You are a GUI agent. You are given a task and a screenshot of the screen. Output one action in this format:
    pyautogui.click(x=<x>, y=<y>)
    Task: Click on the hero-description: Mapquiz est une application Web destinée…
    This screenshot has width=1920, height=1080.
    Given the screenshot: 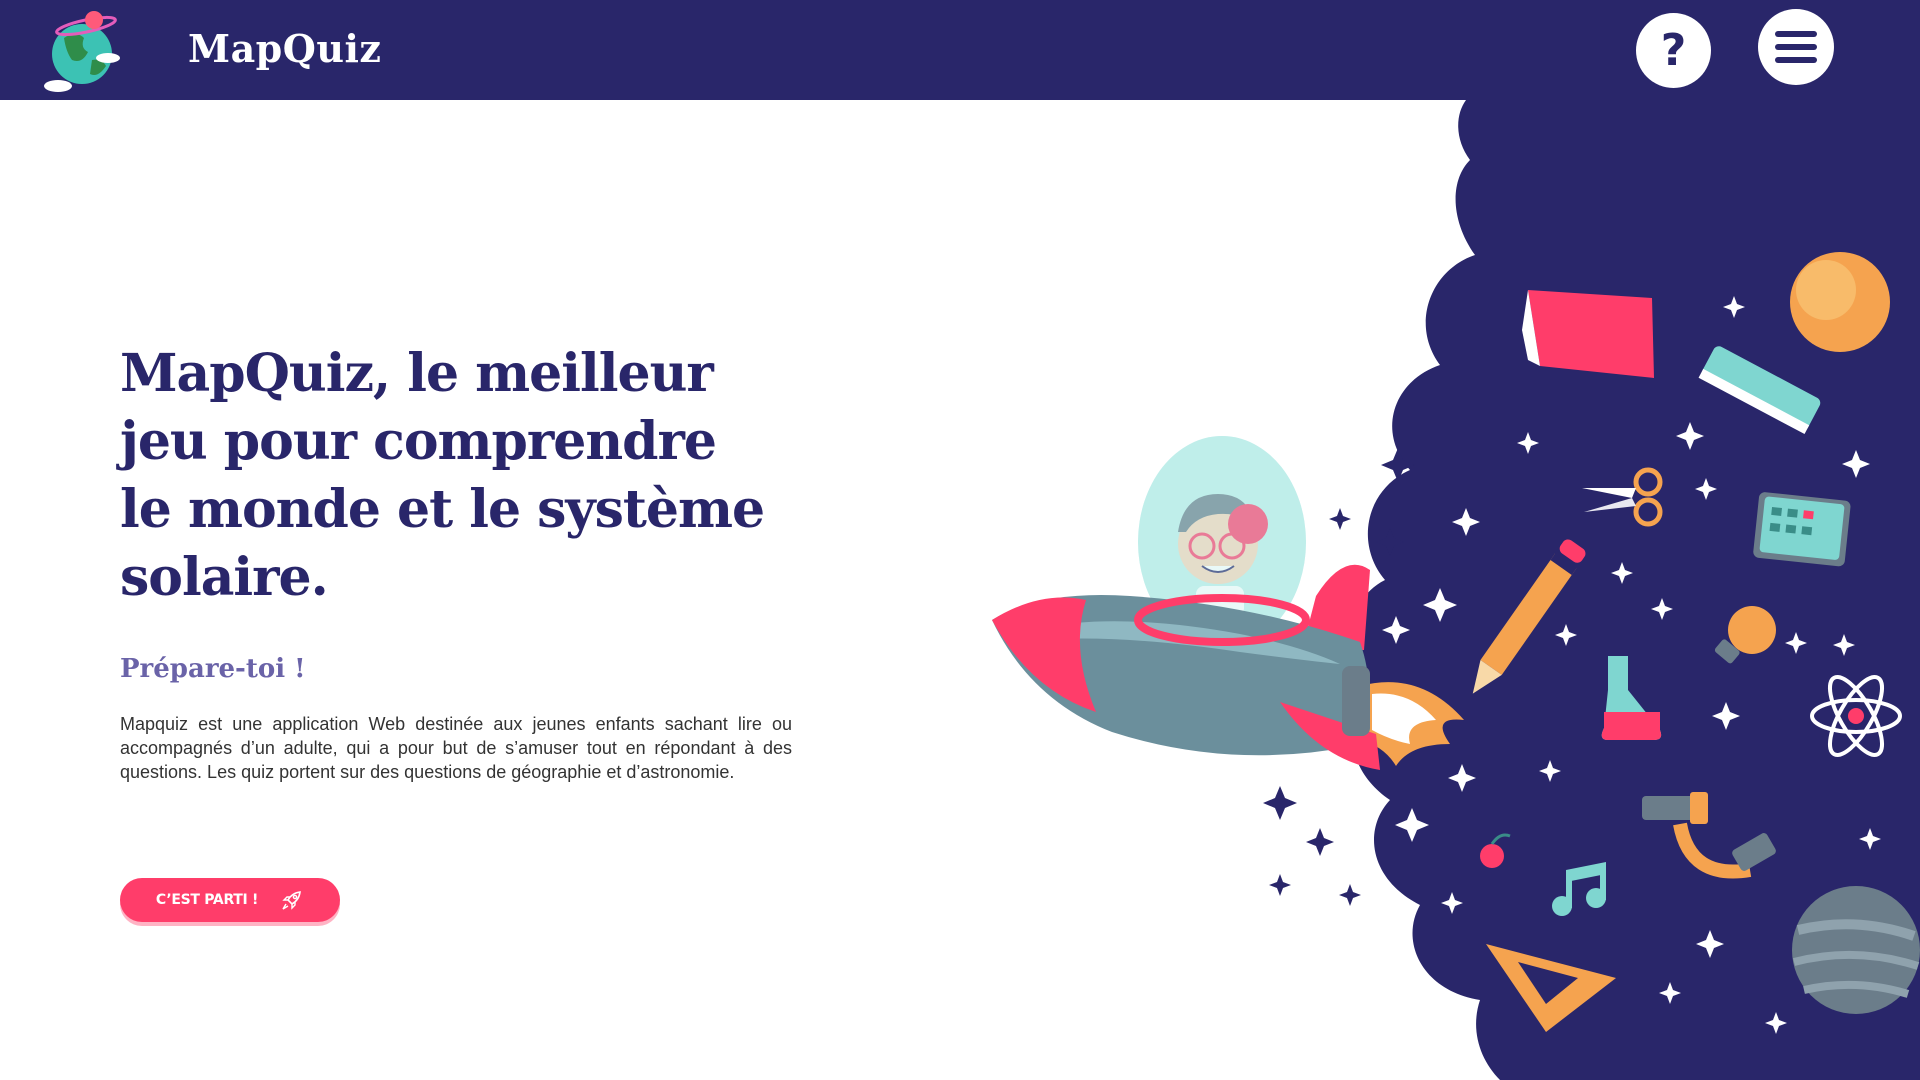 What is the action you would take?
    pyautogui.click(x=456, y=748)
    